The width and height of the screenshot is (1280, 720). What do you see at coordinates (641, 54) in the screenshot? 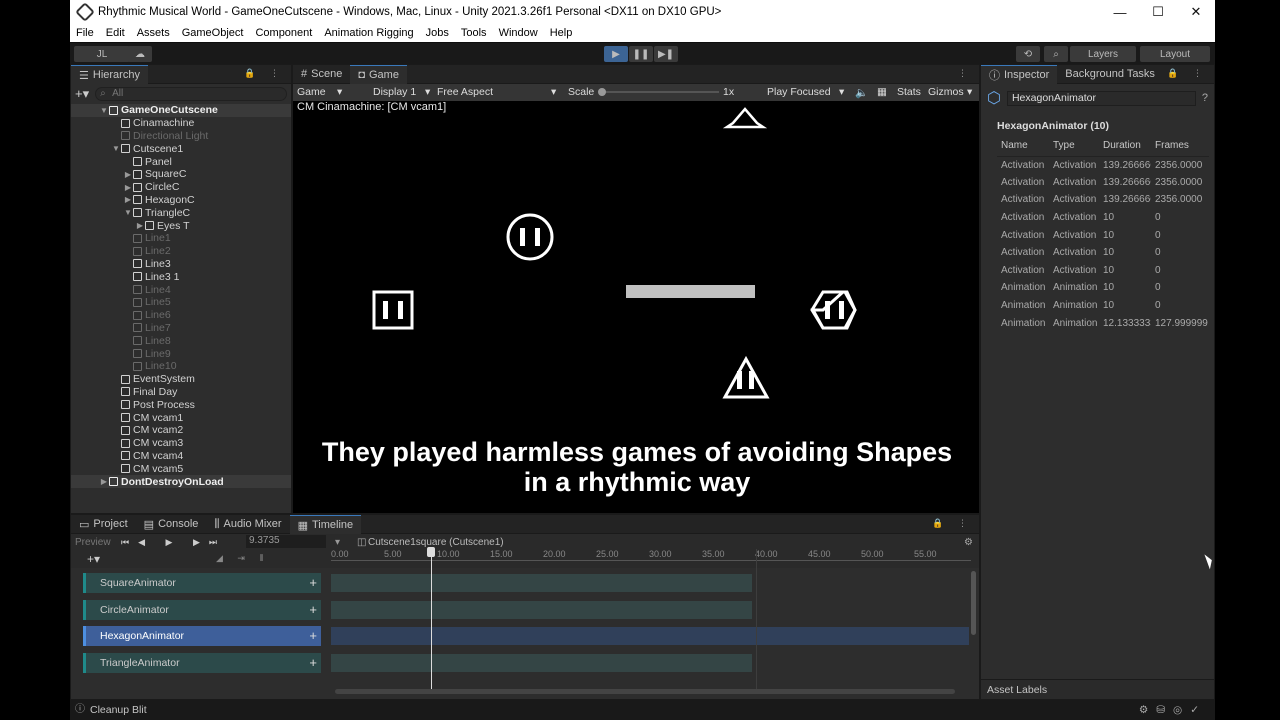
I see `pause-button: ❚❚` at bounding box center [641, 54].